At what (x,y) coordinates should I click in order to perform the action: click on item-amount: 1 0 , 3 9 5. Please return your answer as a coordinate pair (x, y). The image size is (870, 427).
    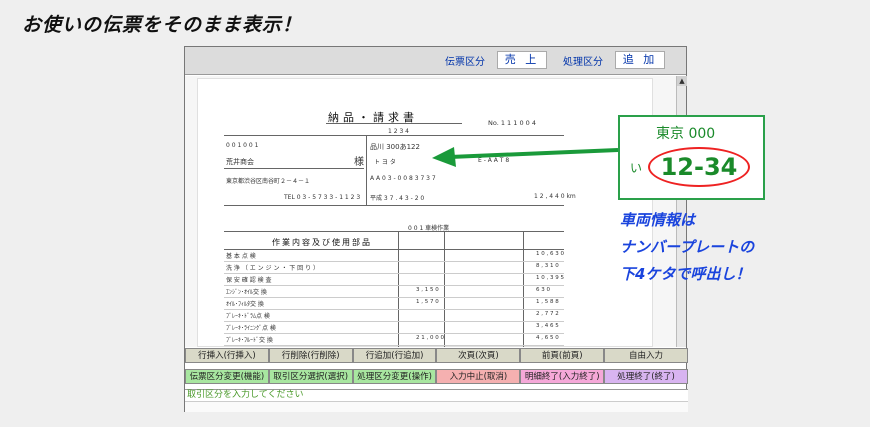
    Looking at the image, I should click on (550, 278).